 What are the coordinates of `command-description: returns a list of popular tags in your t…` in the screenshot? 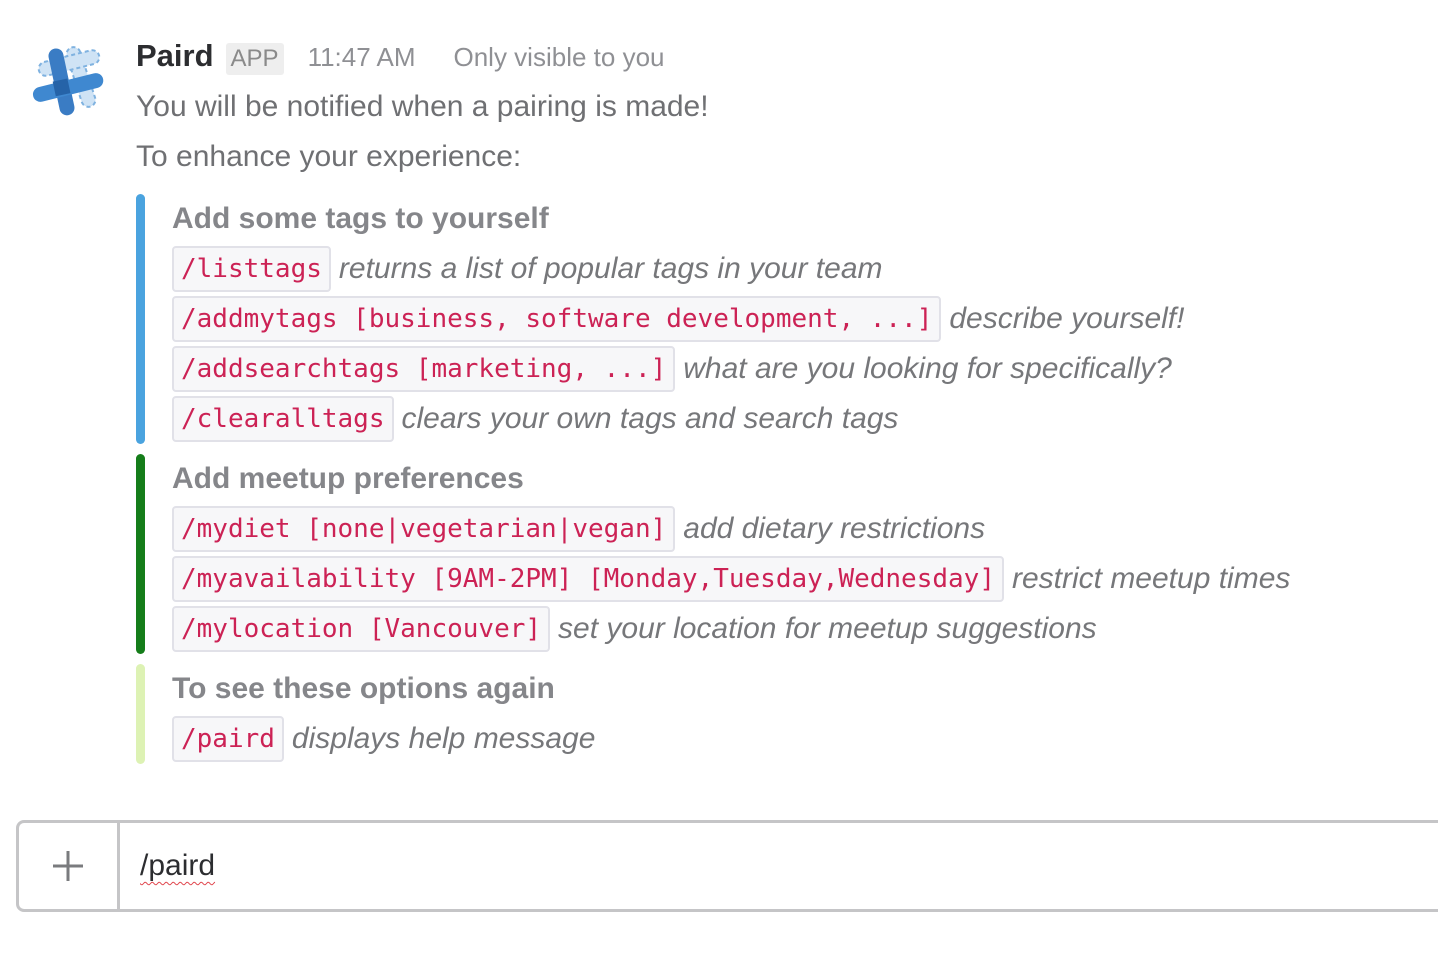 It's located at (610, 268).